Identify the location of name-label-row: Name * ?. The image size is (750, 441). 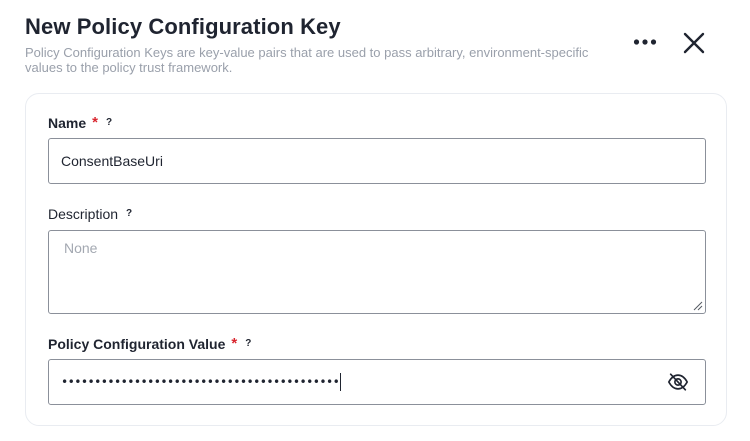
(80, 123).